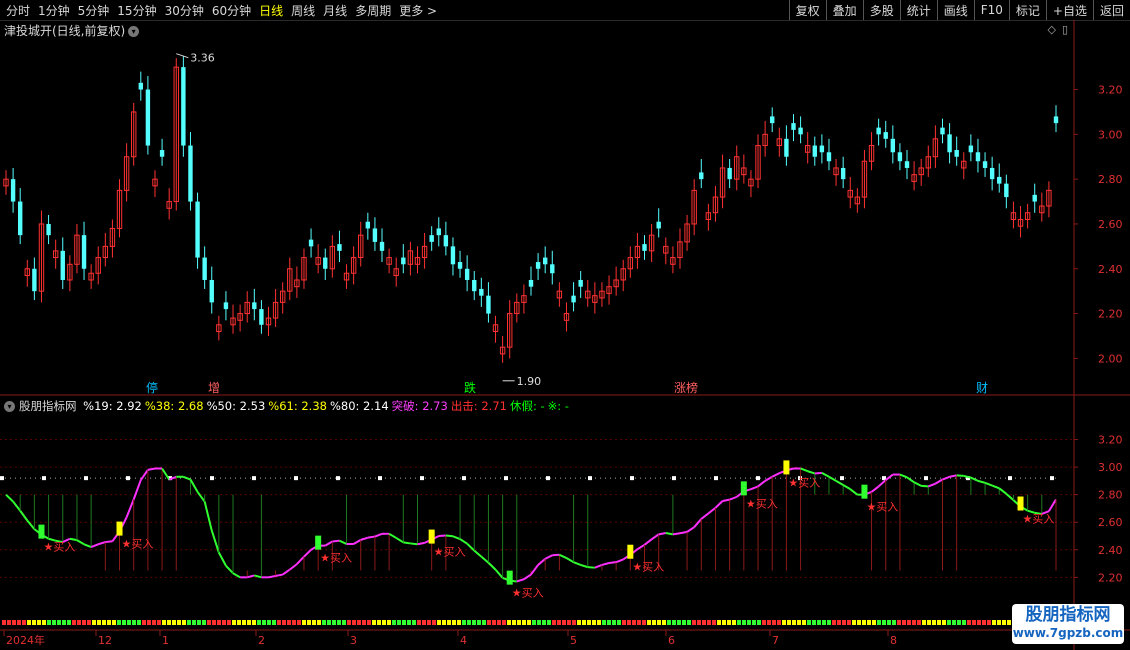 This screenshot has width=1130, height=650. What do you see at coordinates (165, 640) in the screenshot?
I see `time-tick-label: 1` at bounding box center [165, 640].